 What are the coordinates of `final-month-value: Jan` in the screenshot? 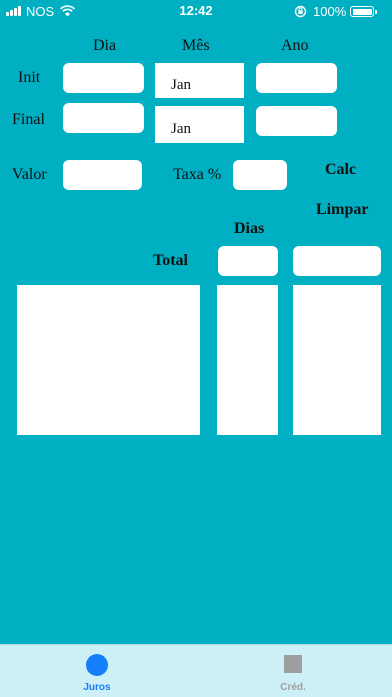 It's located at (181, 129).